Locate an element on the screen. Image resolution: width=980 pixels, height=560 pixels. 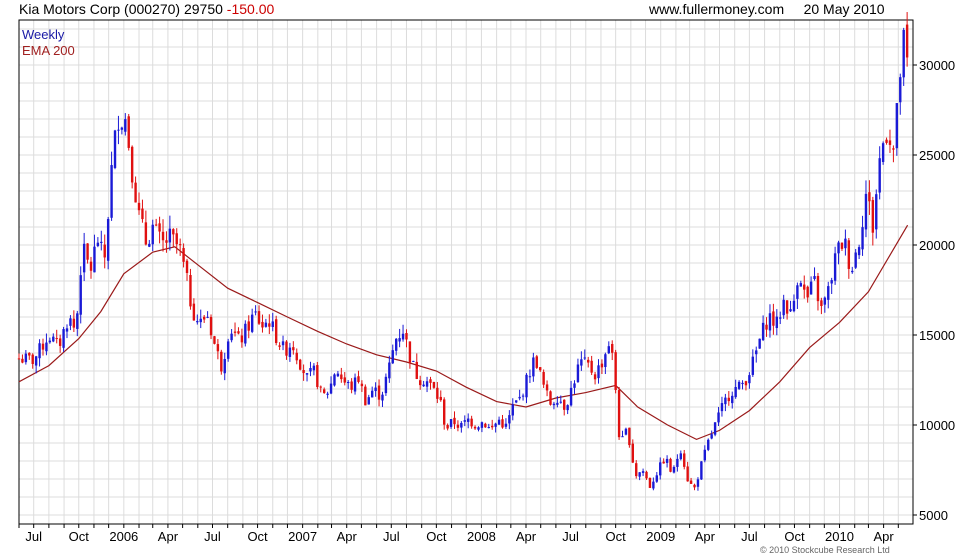
y-tick-label: 15000 is located at coordinates (937, 335).